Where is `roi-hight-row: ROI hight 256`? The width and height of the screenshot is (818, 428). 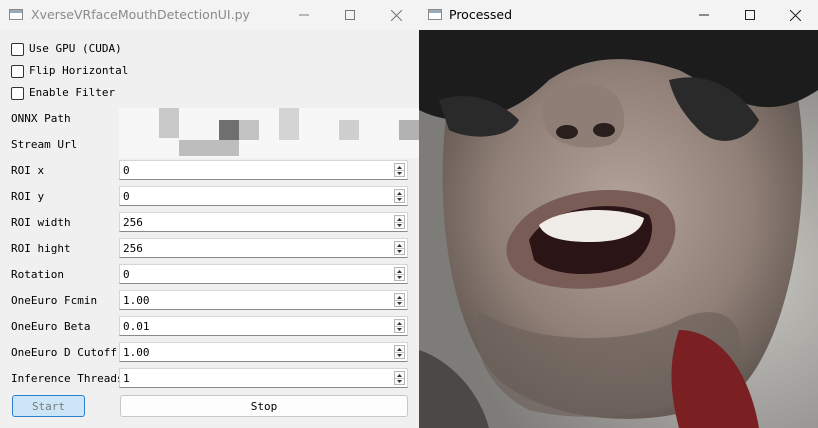
roi-hight-row: ROI hight 256 is located at coordinates (209, 249).